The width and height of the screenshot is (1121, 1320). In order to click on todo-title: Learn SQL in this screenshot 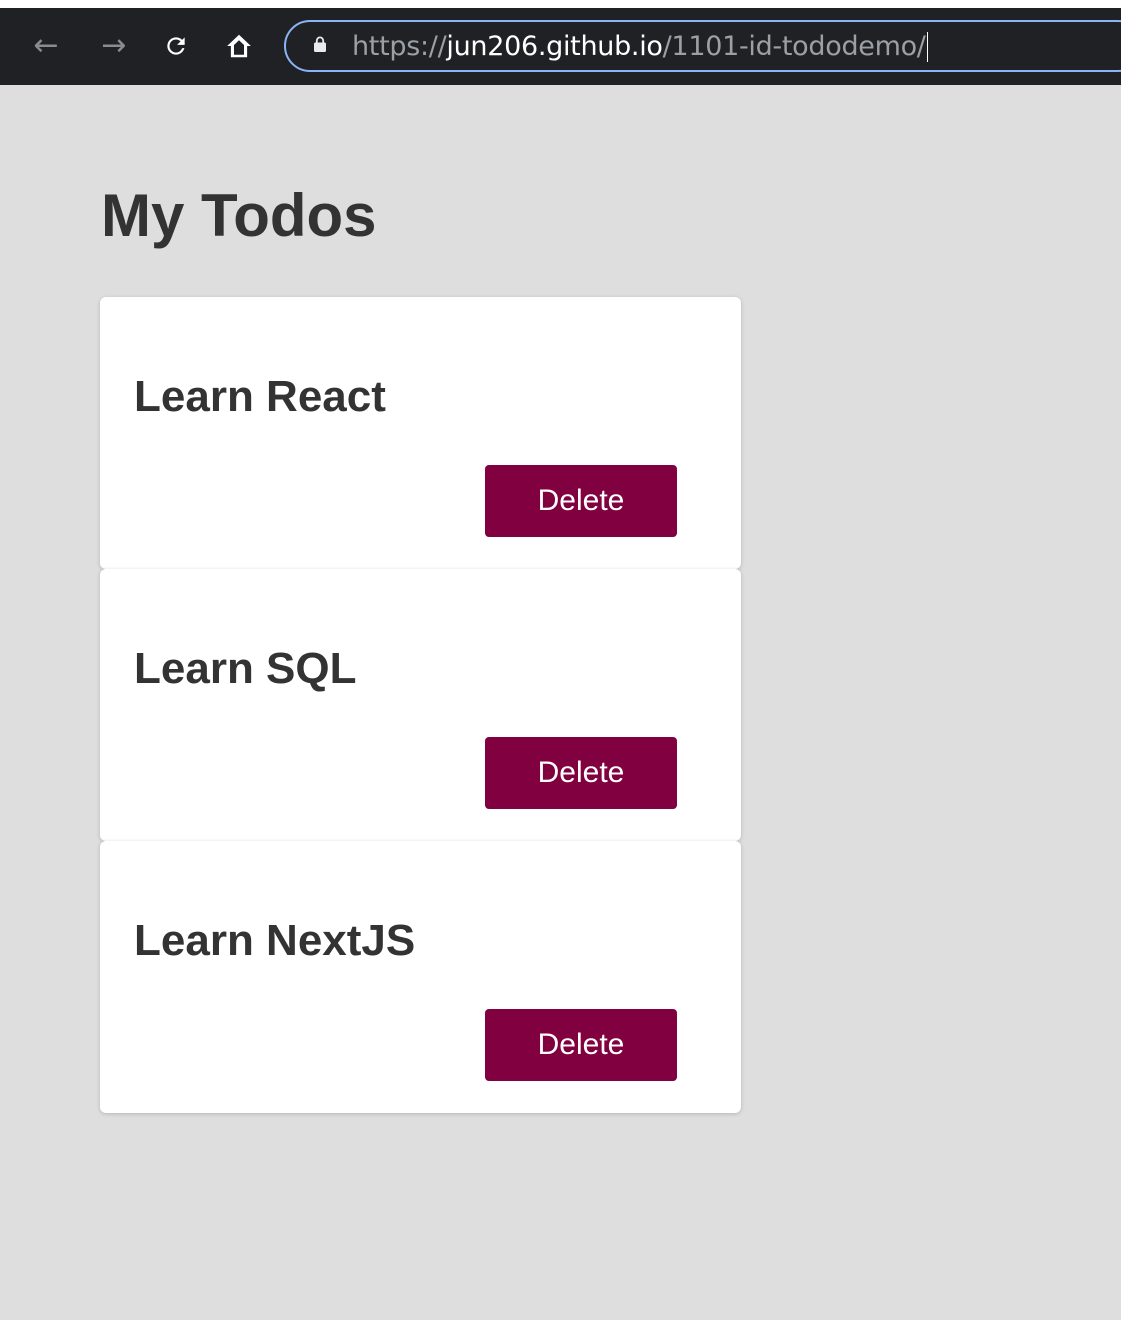, I will do `click(245, 668)`.